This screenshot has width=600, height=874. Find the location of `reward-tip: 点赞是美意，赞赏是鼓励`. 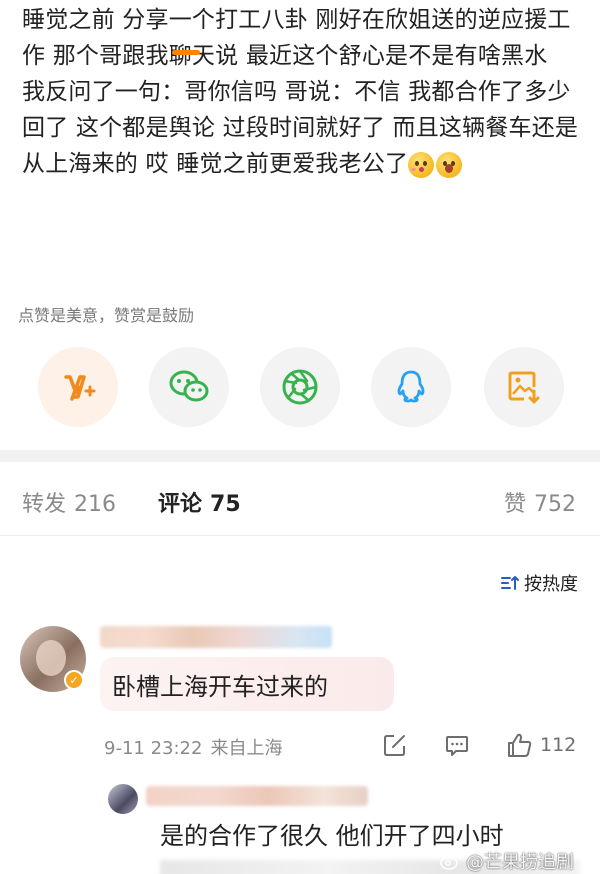

reward-tip: 点赞是美意，赞赏是鼓励 is located at coordinates (106, 315).